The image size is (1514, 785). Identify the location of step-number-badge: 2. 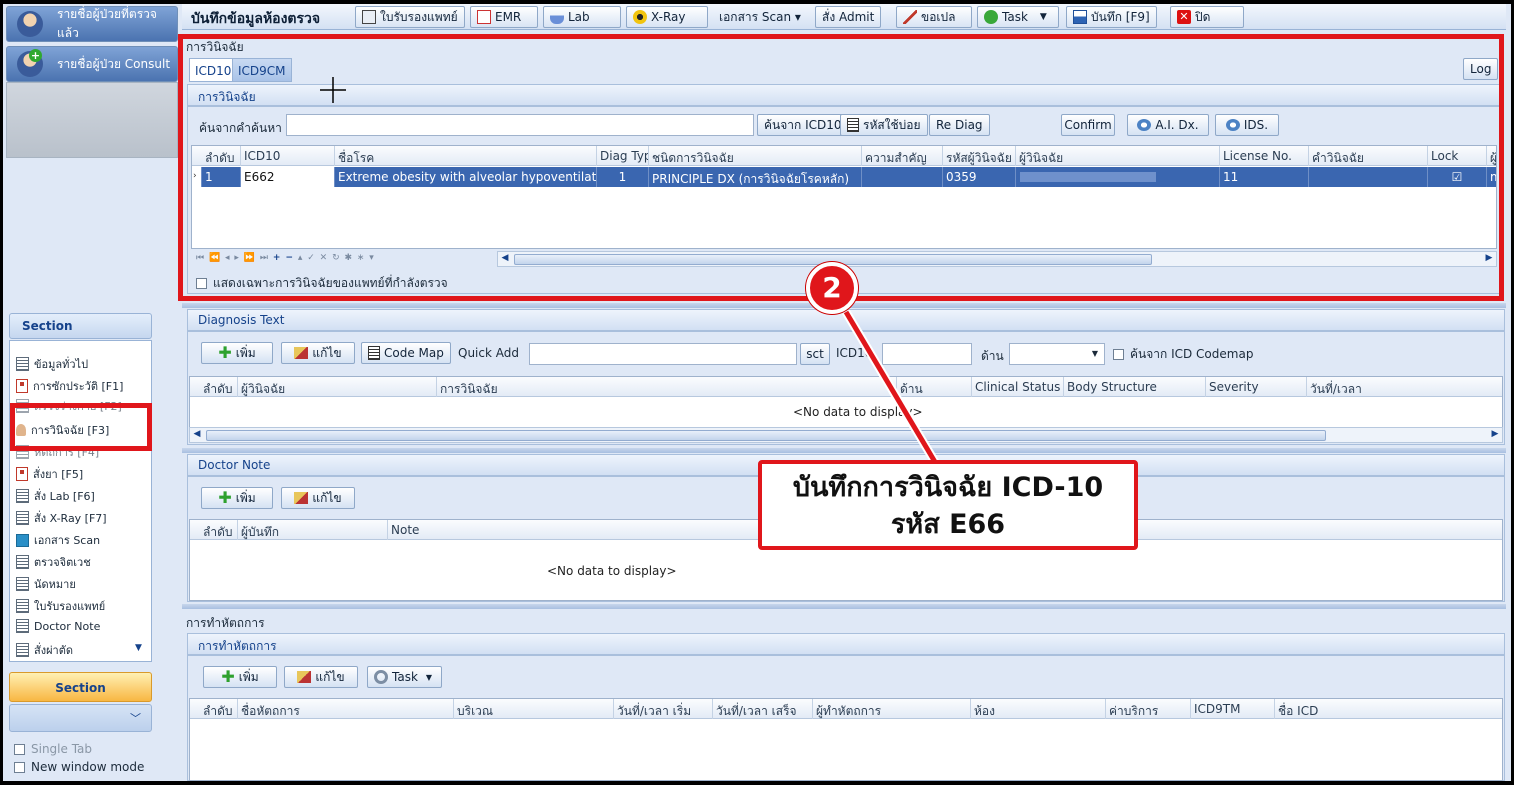
(832, 288).